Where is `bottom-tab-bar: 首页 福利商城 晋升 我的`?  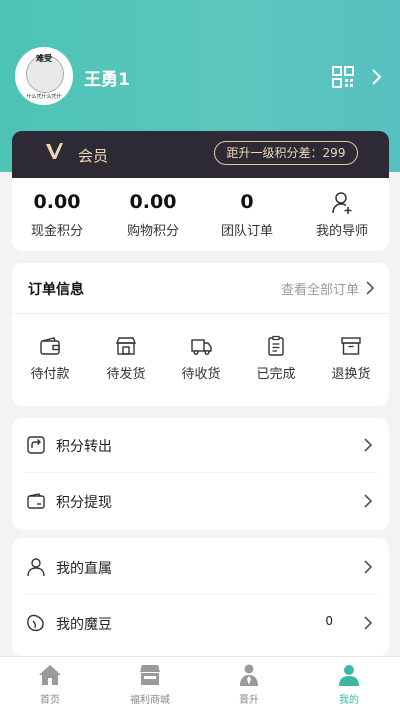 bottom-tab-bar: 首页 福利商城 晋升 我的 is located at coordinates (200, 683).